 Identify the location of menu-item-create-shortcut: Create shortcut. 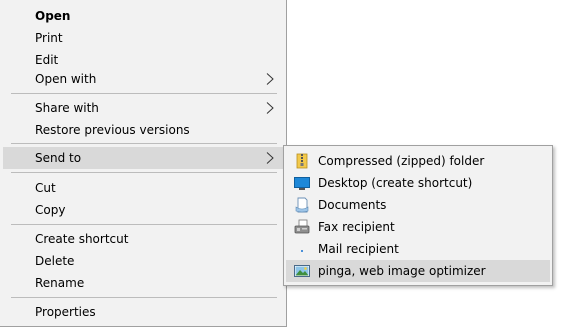
(143, 239).